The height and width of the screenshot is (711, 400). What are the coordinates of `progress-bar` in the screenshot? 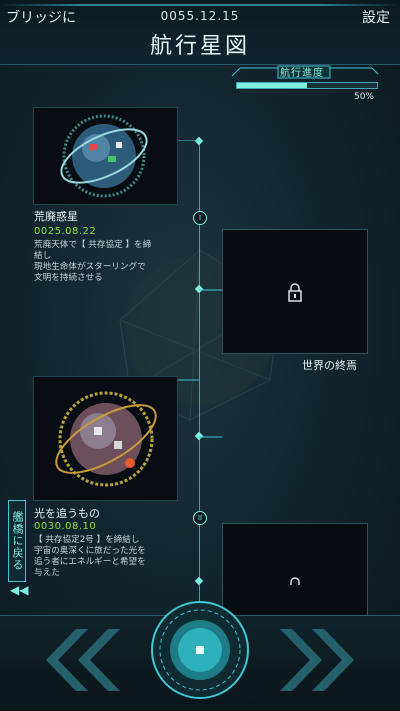 It's located at (307, 85).